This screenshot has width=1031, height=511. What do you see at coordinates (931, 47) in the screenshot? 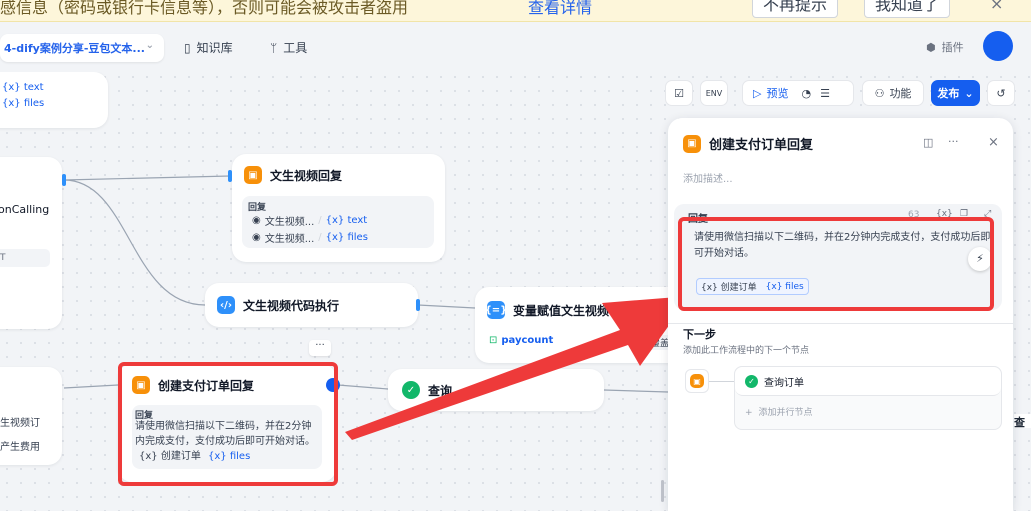
I see `cube-icon: ⬢` at bounding box center [931, 47].